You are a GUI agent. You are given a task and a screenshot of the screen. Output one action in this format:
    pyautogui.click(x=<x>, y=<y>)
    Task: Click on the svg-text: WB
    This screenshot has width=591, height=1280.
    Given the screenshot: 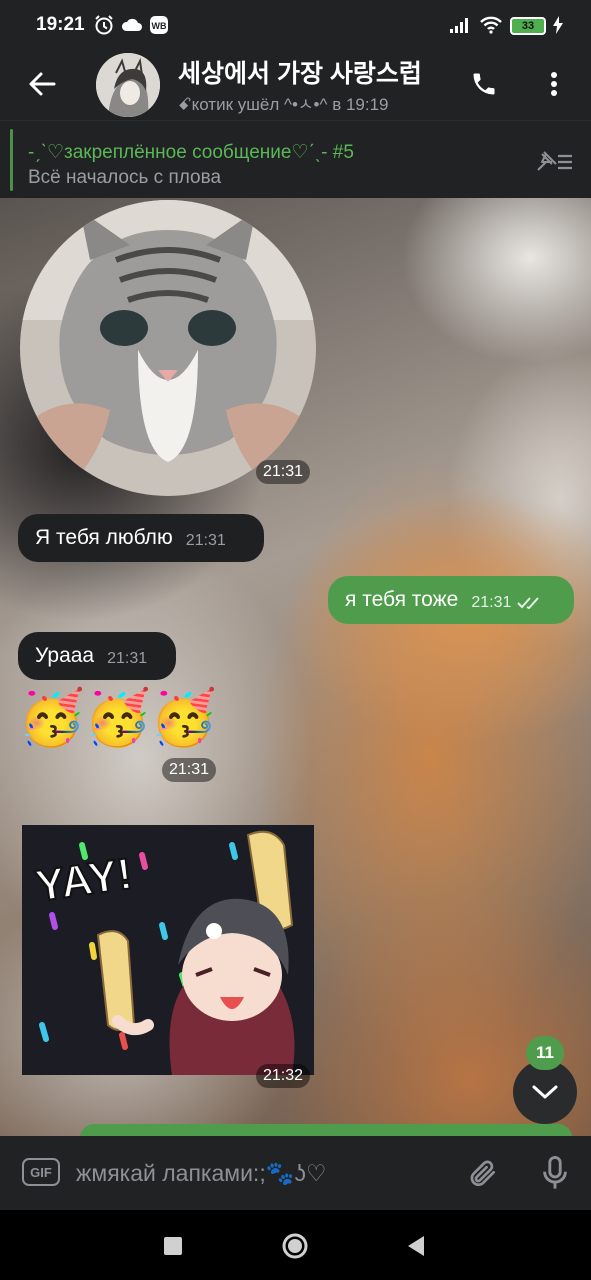 What is the action you would take?
    pyautogui.click(x=159, y=26)
    